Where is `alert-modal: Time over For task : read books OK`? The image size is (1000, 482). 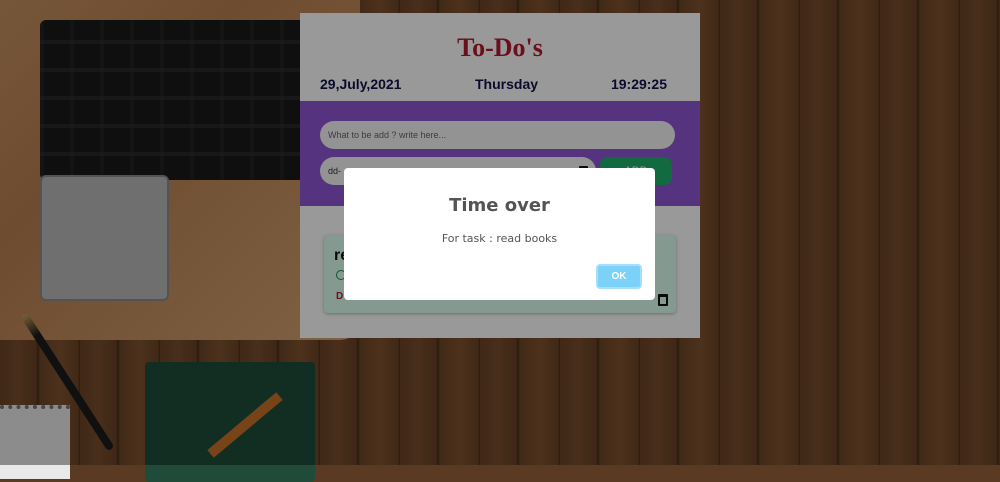
alert-modal: Time over For task : read books OK is located at coordinates (499, 234).